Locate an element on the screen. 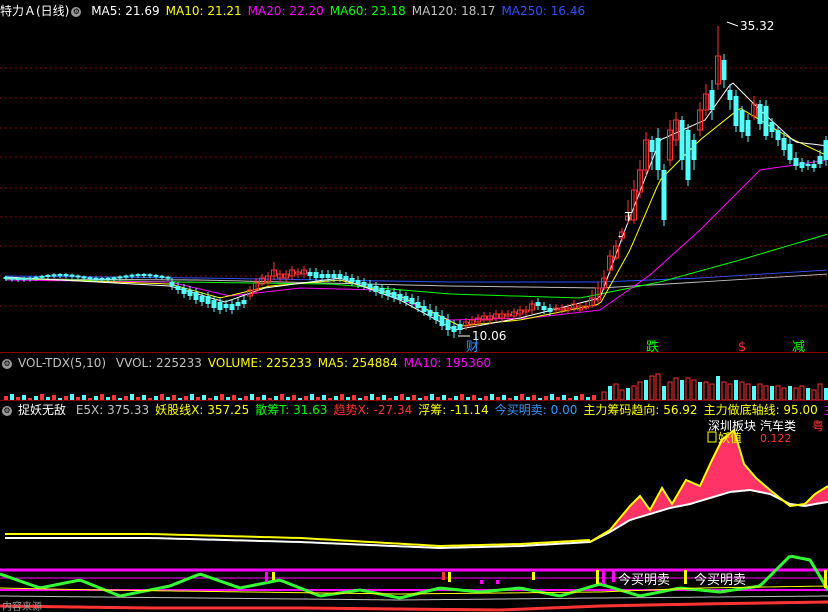  volume-value-2: MA5: 254884 is located at coordinates (357, 363).